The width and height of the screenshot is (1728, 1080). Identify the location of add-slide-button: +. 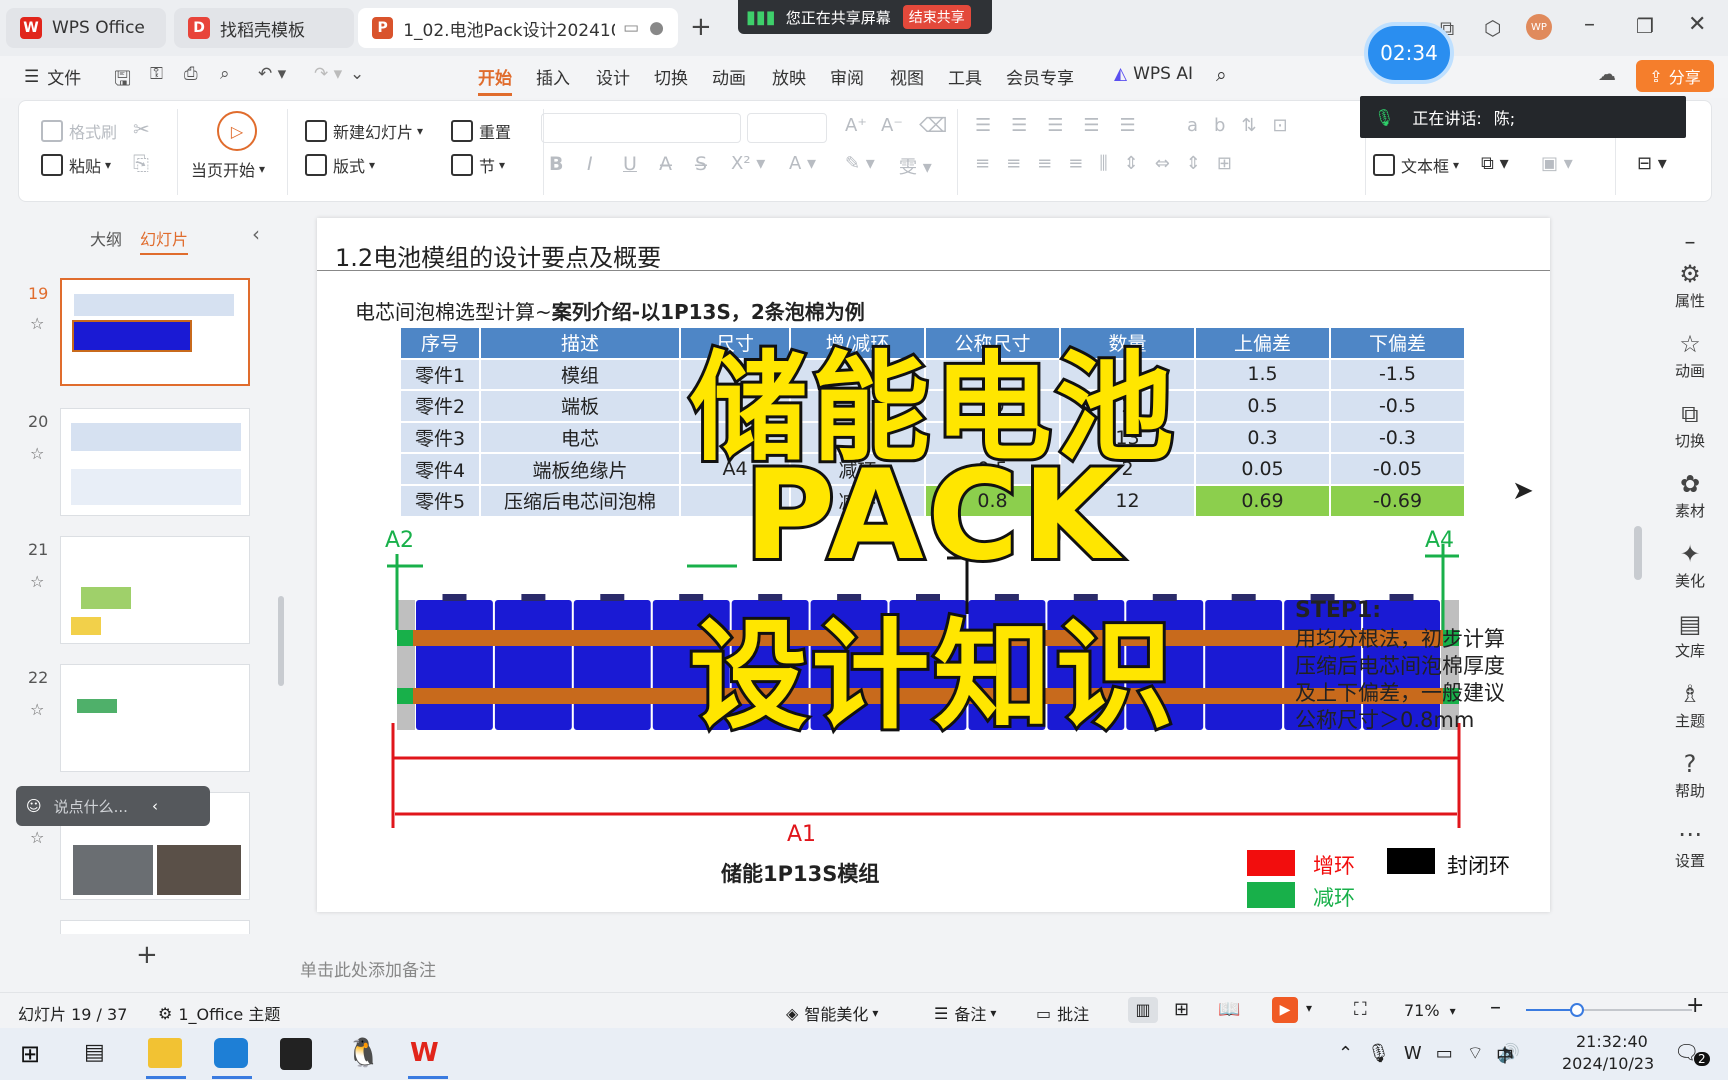
(147, 955).